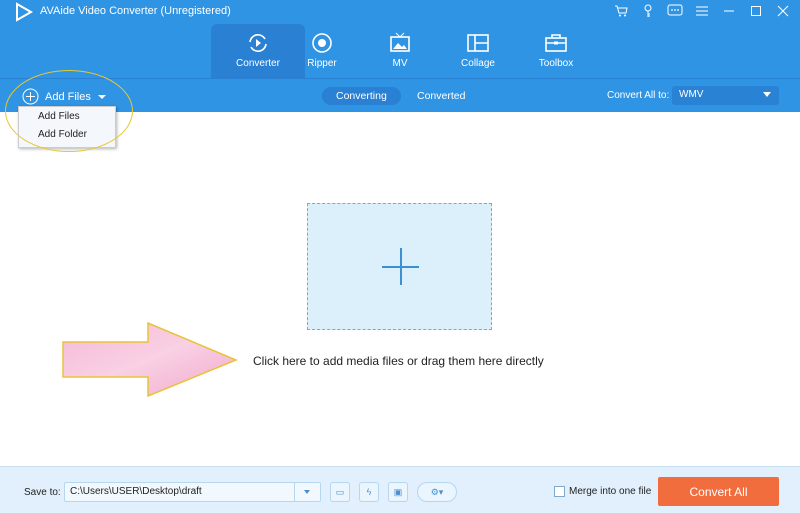  I want to click on cart-icon, so click(621, 11).